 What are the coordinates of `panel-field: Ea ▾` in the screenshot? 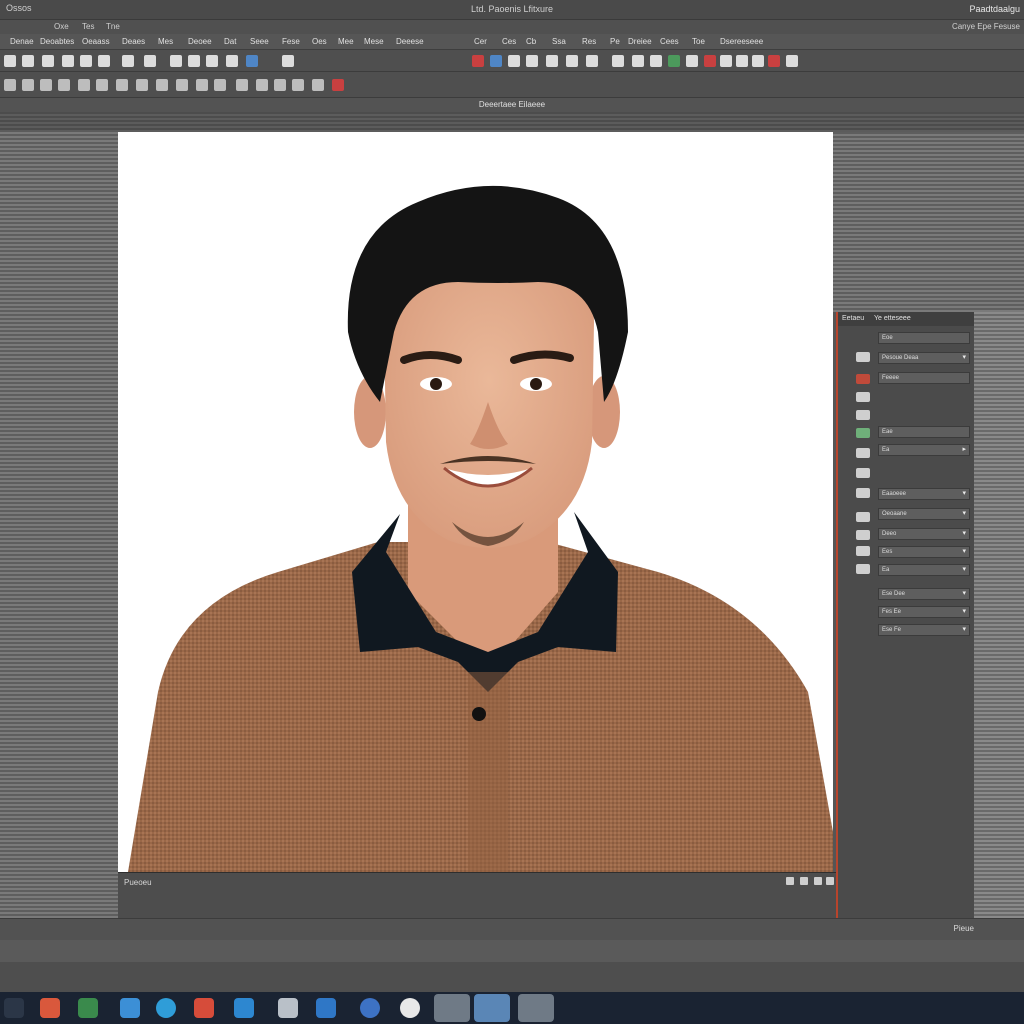 It's located at (924, 570).